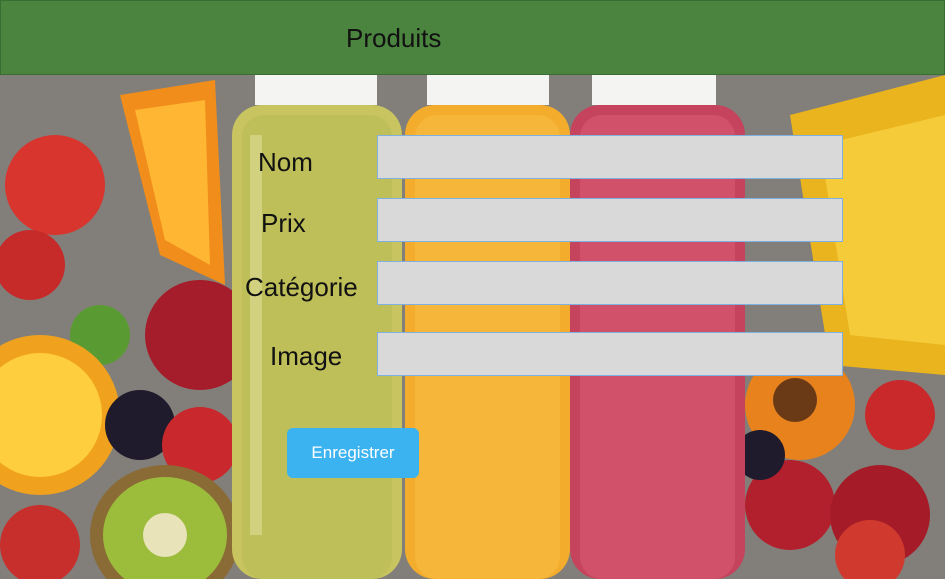 The height and width of the screenshot is (579, 945). I want to click on image-label: Image, so click(306, 356).